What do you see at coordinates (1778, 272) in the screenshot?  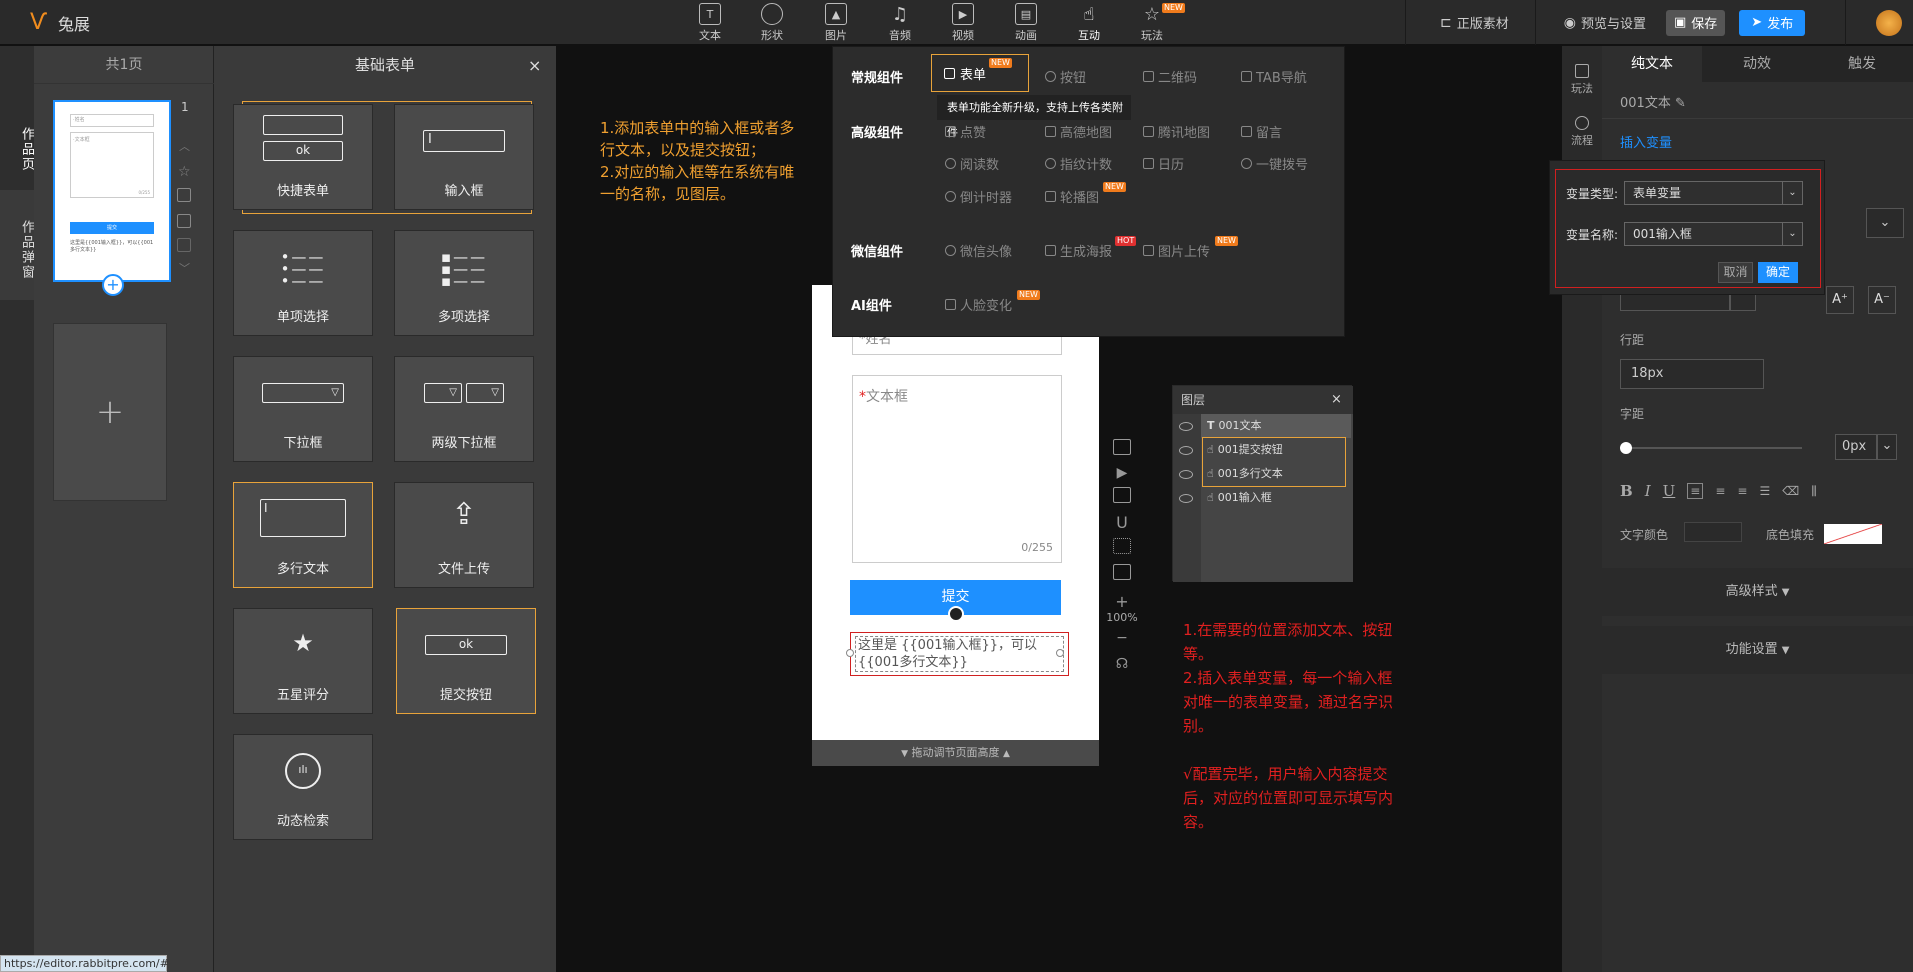 I see `confirm-button: 确定` at bounding box center [1778, 272].